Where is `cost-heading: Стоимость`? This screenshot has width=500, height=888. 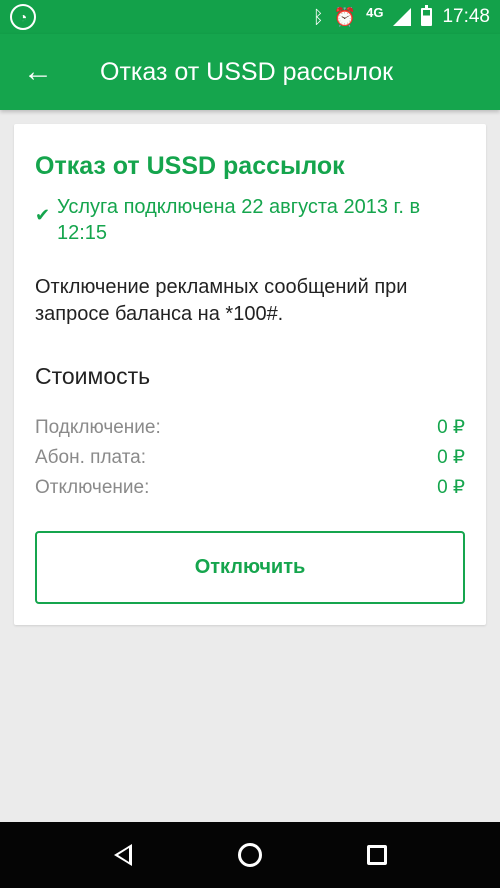
cost-heading: Стоимость is located at coordinates (93, 376).